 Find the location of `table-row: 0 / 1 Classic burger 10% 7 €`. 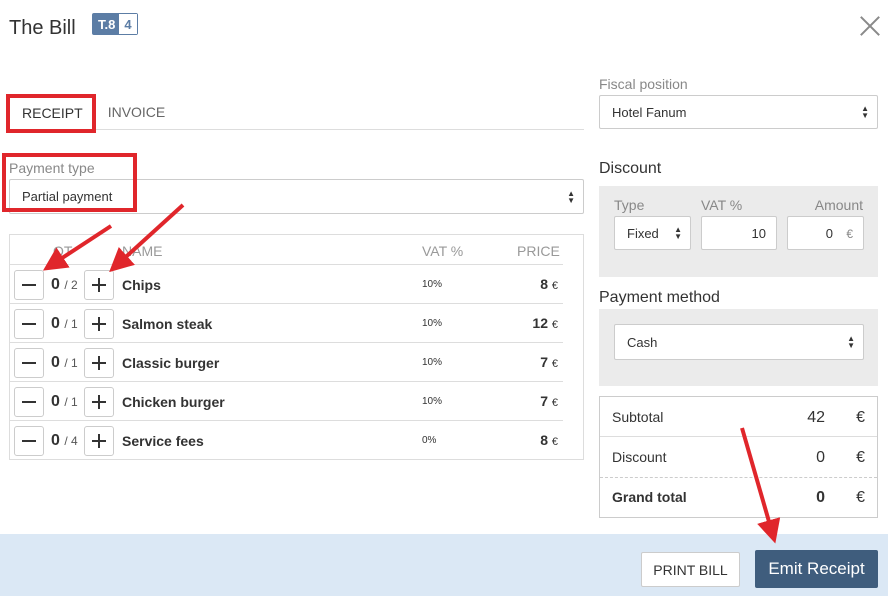

table-row: 0 / 1 Classic burger 10% 7 € is located at coordinates (286, 362).